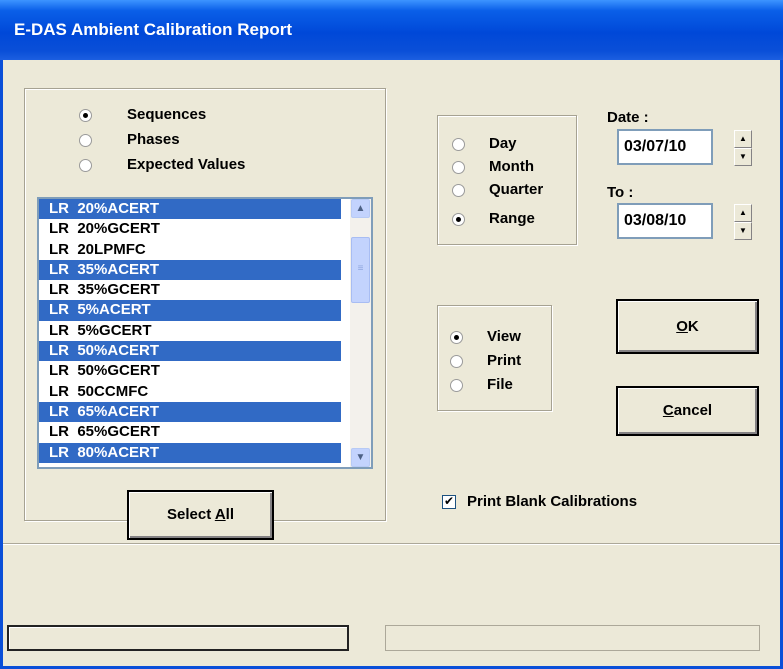 The image size is (783, 669). Describe the element at coordinates (458, 167) in the screenshot. I see `radio-month` at that location.